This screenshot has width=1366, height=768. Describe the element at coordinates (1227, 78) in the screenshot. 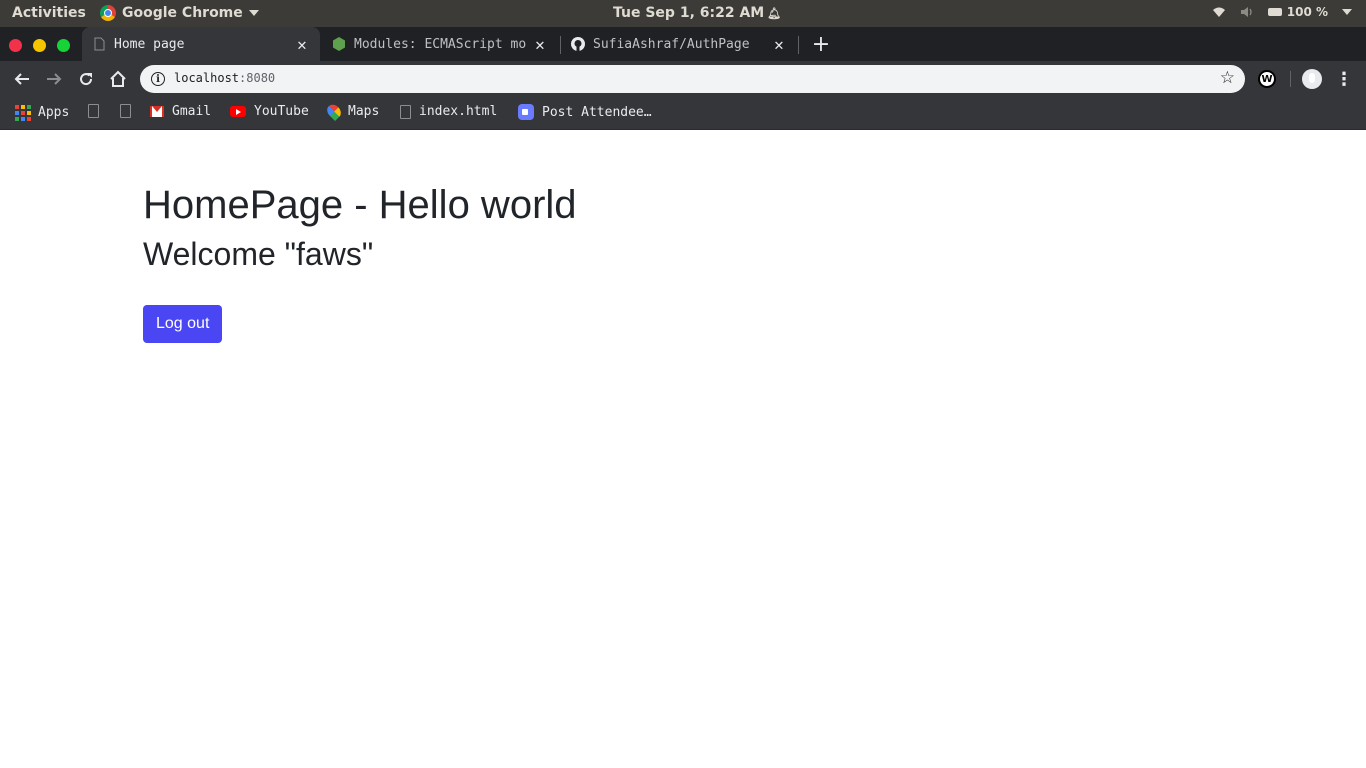

I see `bookmark-star-icon: ☆` at that location.